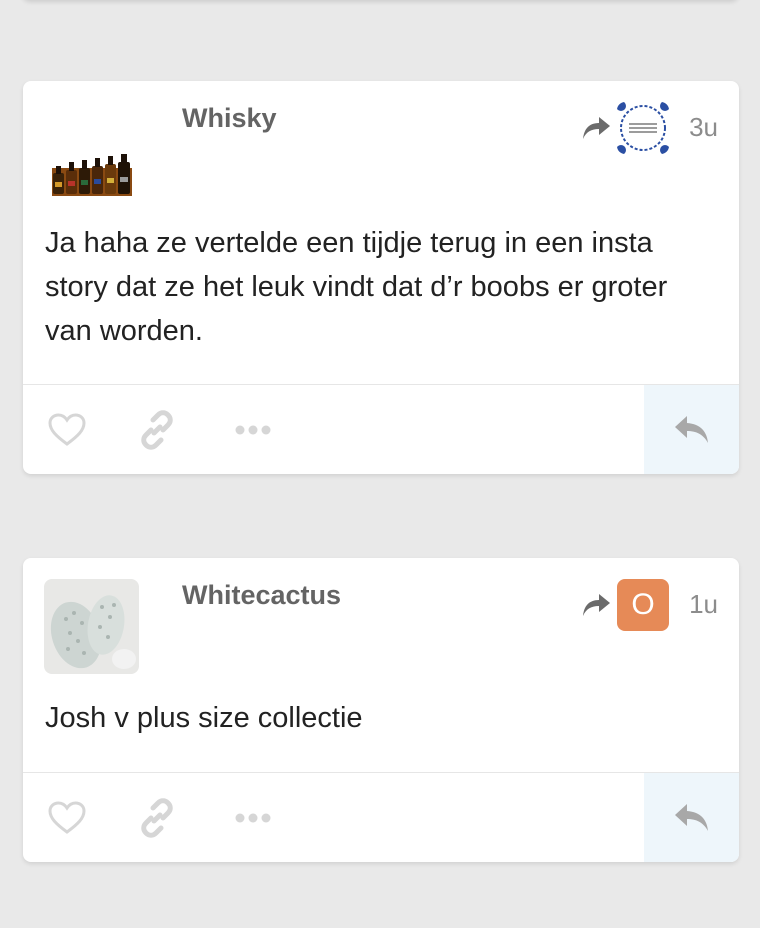 The width and height of the screenshot is (760, 928). Describe the element at coordinates (204, 718) in the screenshot. I see `post-content: Josh v plus size collectie` at that location.